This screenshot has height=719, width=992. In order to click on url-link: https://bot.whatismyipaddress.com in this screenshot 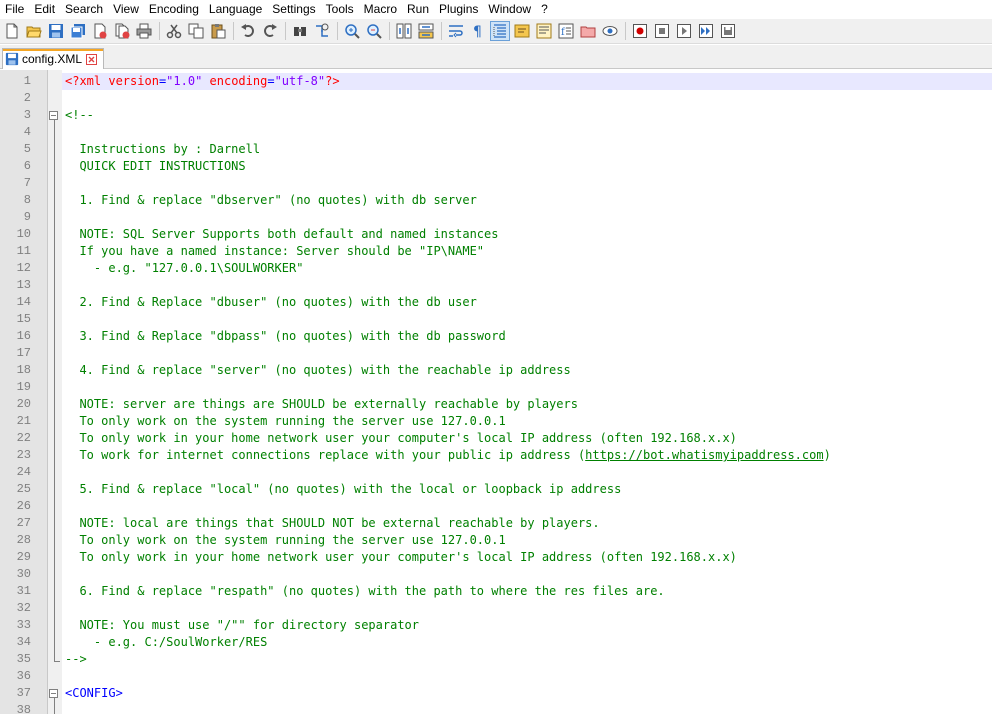, I will do `click(704, 455)`.